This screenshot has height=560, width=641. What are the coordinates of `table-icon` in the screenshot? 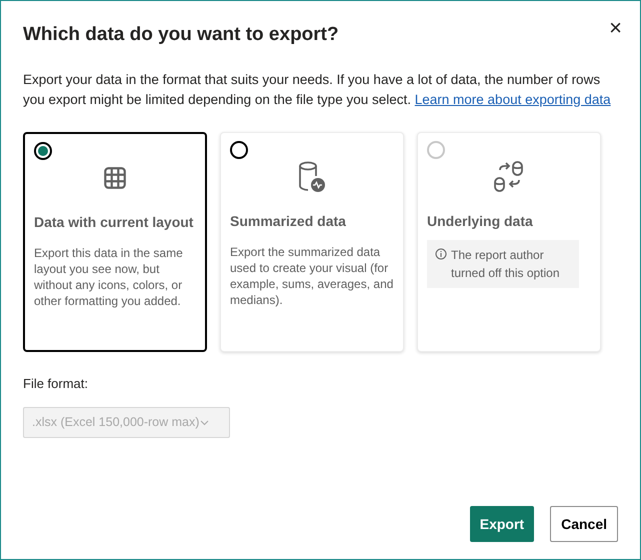 It's located at (115, 177).